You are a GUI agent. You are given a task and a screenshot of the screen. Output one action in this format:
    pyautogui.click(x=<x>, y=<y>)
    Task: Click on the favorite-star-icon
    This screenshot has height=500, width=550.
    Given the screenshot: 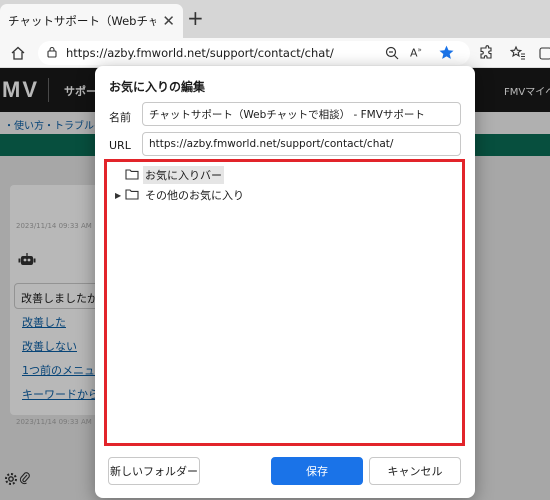 What is the action you would take?
    pyautogui.click(x=446, y=54)
    